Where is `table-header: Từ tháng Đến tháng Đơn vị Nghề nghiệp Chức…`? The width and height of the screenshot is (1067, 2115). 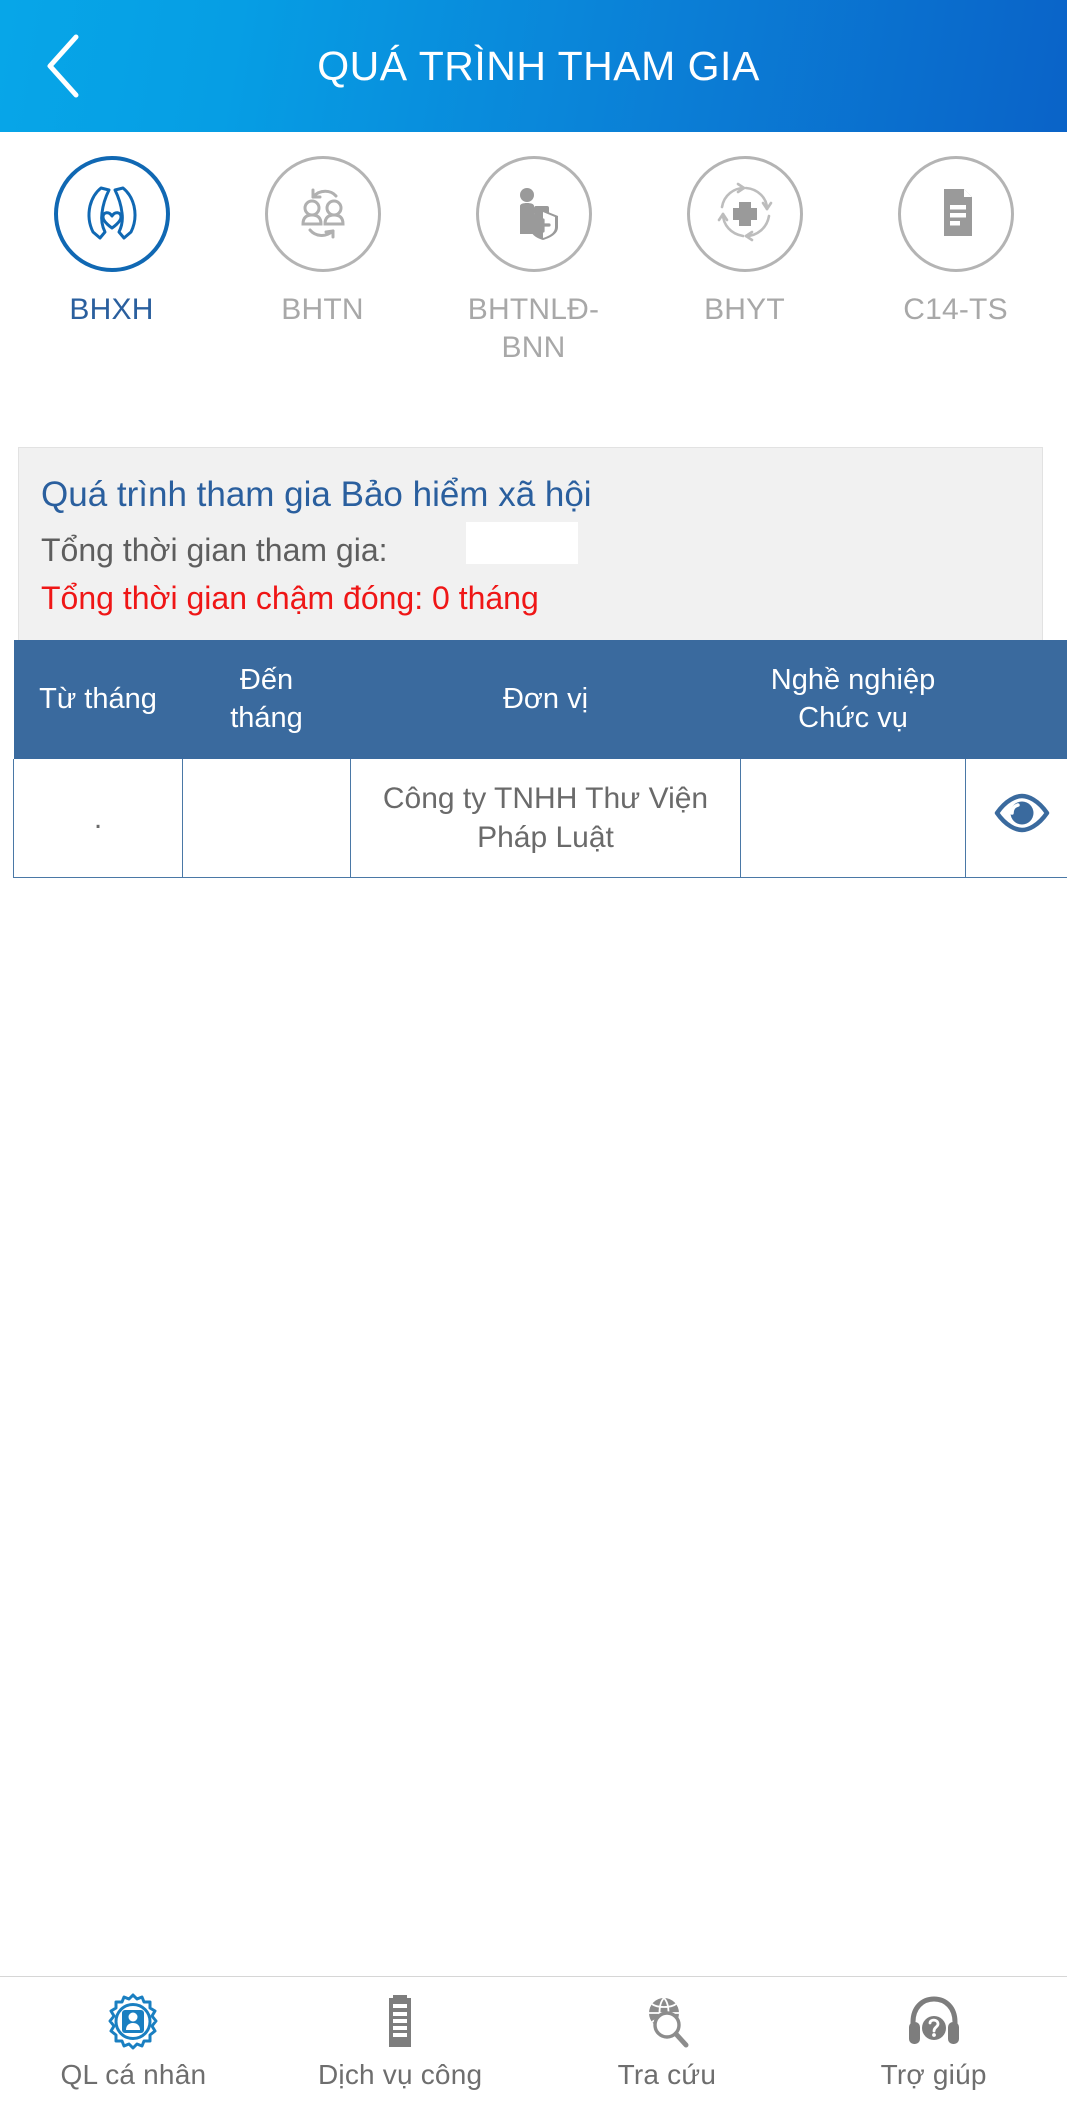 table-header: Từ tháng Đến tháng Đơn vị Nghề nghiệp Chức… is located at coordinates (540, 700).